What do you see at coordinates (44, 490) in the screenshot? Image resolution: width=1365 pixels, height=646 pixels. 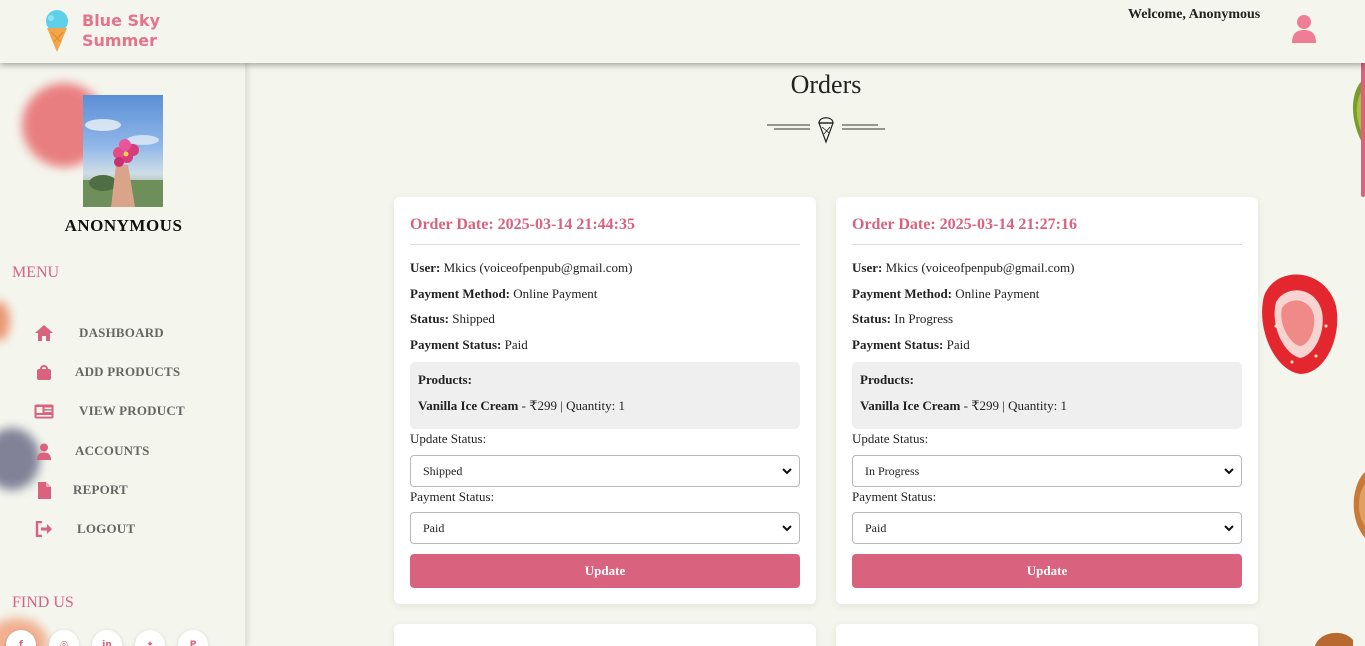 I see `file-icon` at bounding box center [44, 490].